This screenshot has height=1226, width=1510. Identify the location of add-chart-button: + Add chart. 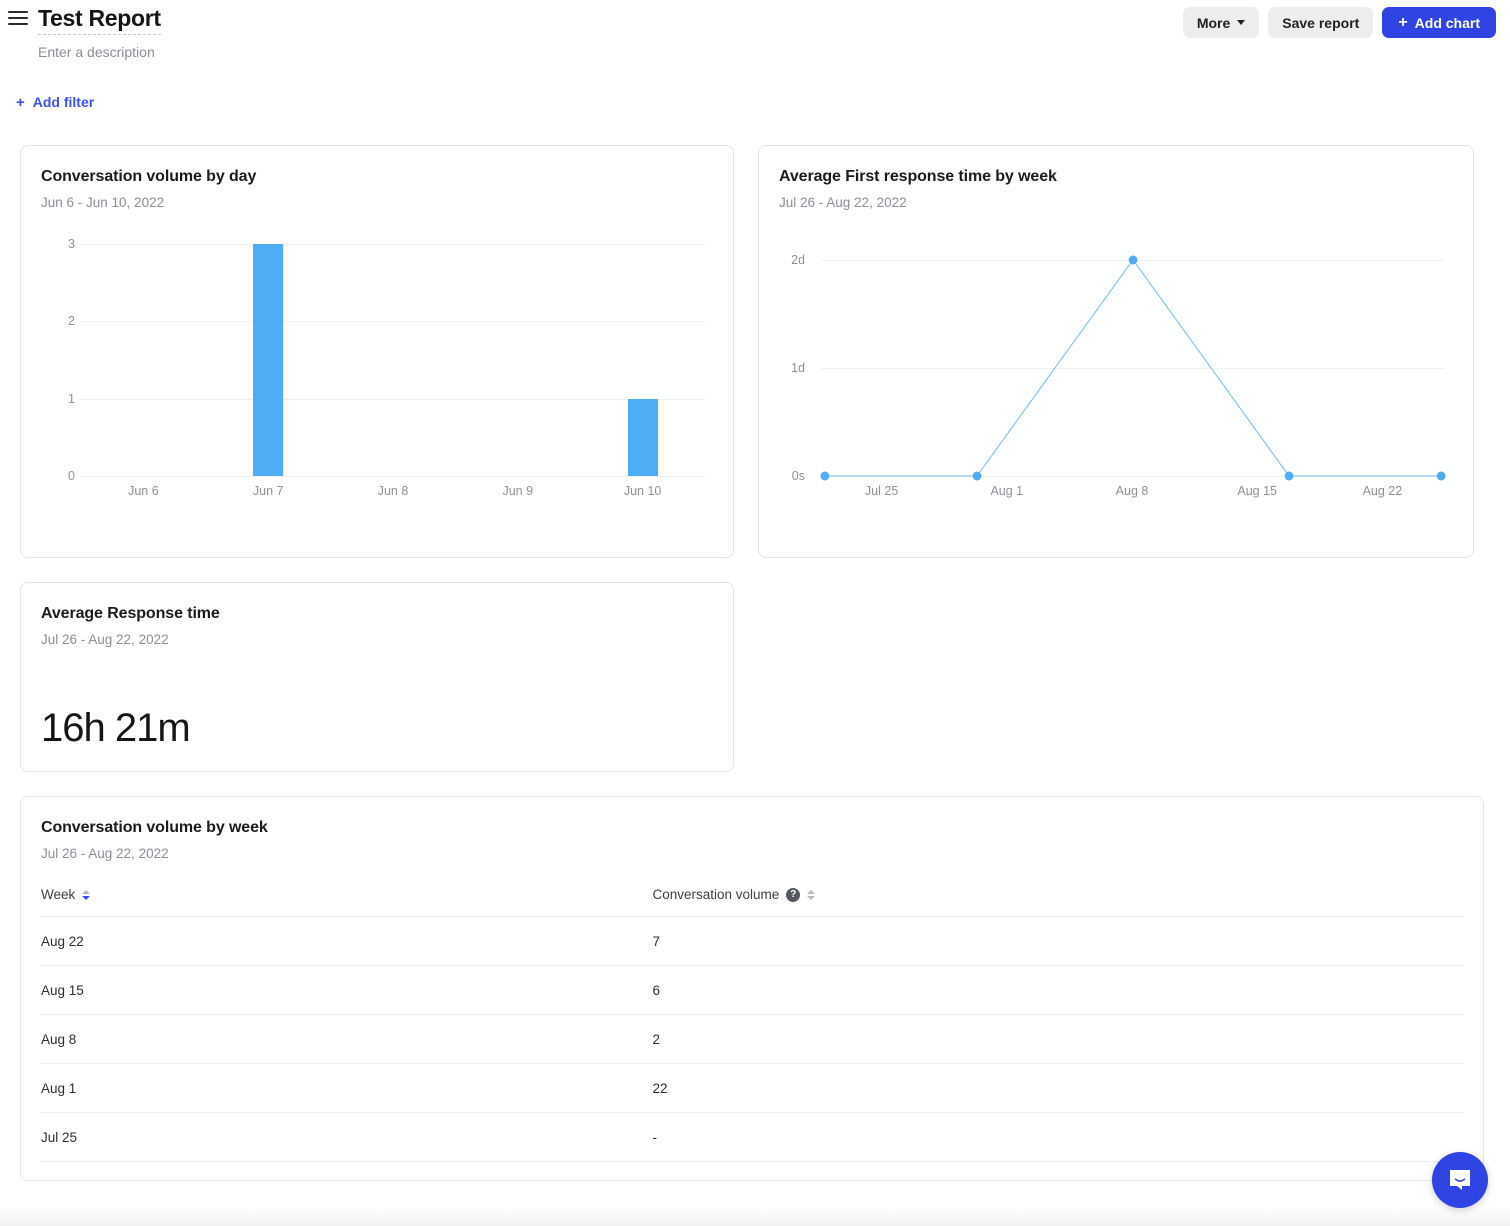
(1439, 22).